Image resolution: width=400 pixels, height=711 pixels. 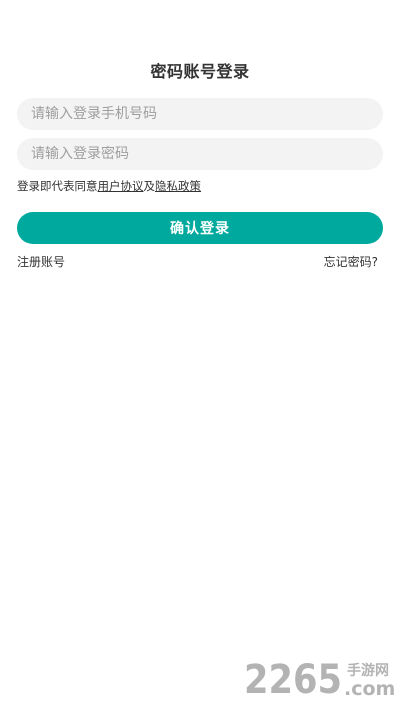 What do you see at coordinates (200, 71) in the screenshot?
I see `page-title: 密码账号登录` at bounding box center [200, 71].